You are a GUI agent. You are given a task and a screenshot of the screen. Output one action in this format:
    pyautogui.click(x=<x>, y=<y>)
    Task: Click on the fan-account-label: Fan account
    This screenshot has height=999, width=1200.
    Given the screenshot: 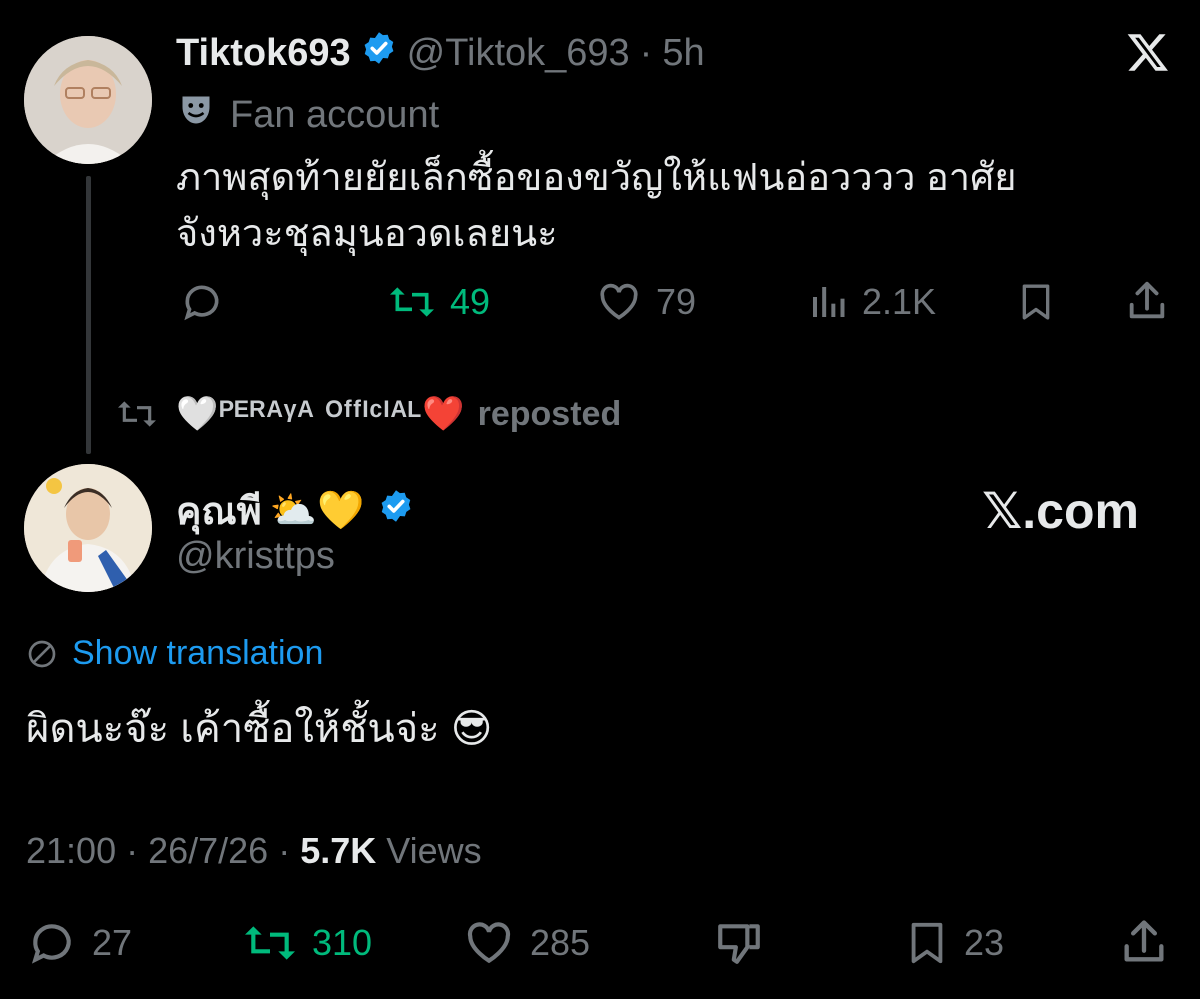 What is the action you would take?
    pyautogui.click(x=335, y=114)
    